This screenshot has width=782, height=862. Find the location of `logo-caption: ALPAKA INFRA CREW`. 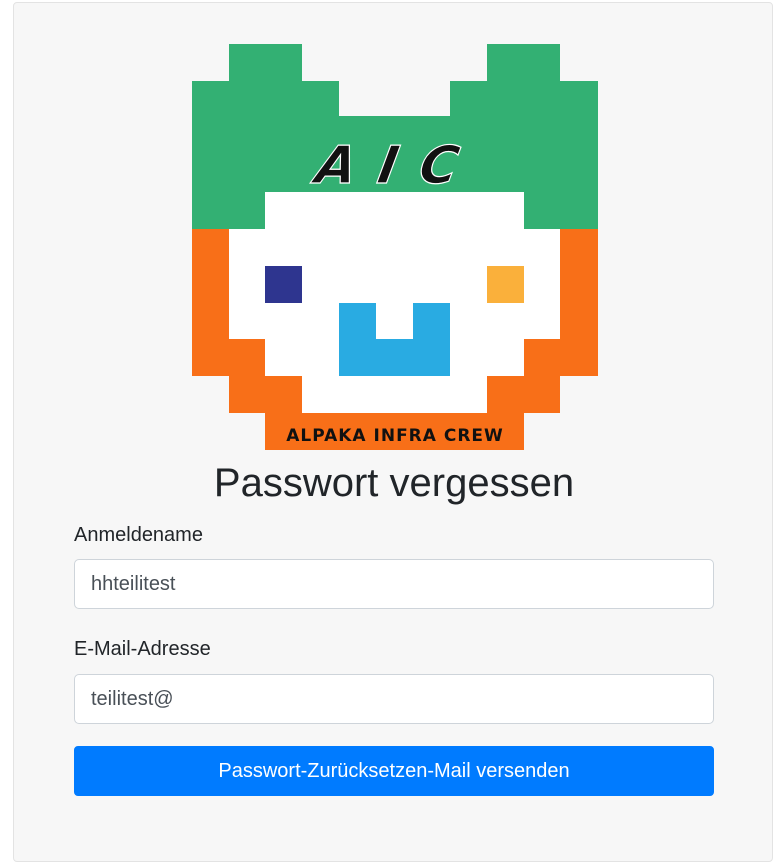

logo-caption: ALPAKA INFRA CREW is located at coordinates (395, 436).